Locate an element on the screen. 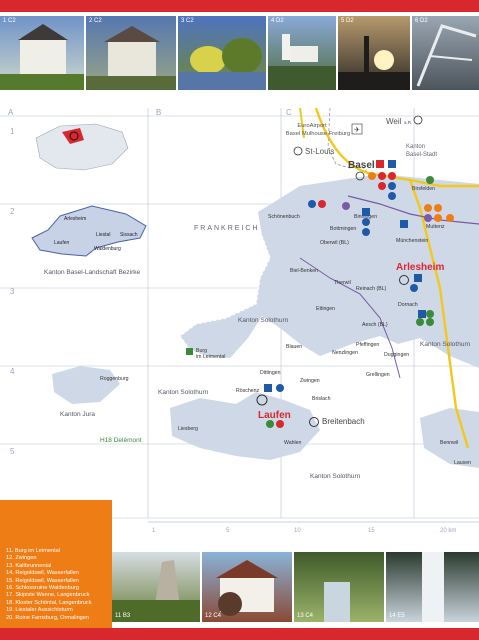 The height and width of the screenshot is (640, 479). photo-sunset: 5 D2 is located at coordinates (374, 53).